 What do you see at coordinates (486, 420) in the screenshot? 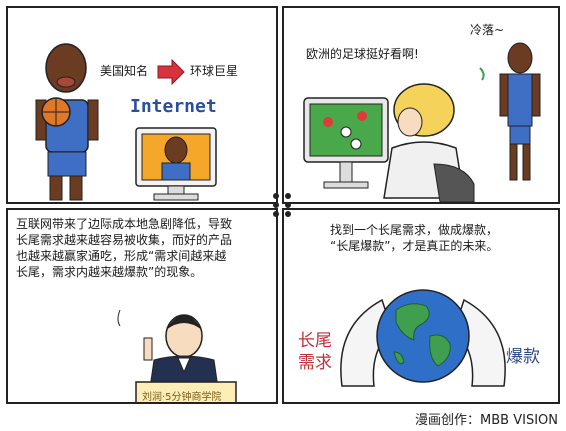
I see `credit-text: 漫画创作：MBB VISION` at bounding box center [486, 420].